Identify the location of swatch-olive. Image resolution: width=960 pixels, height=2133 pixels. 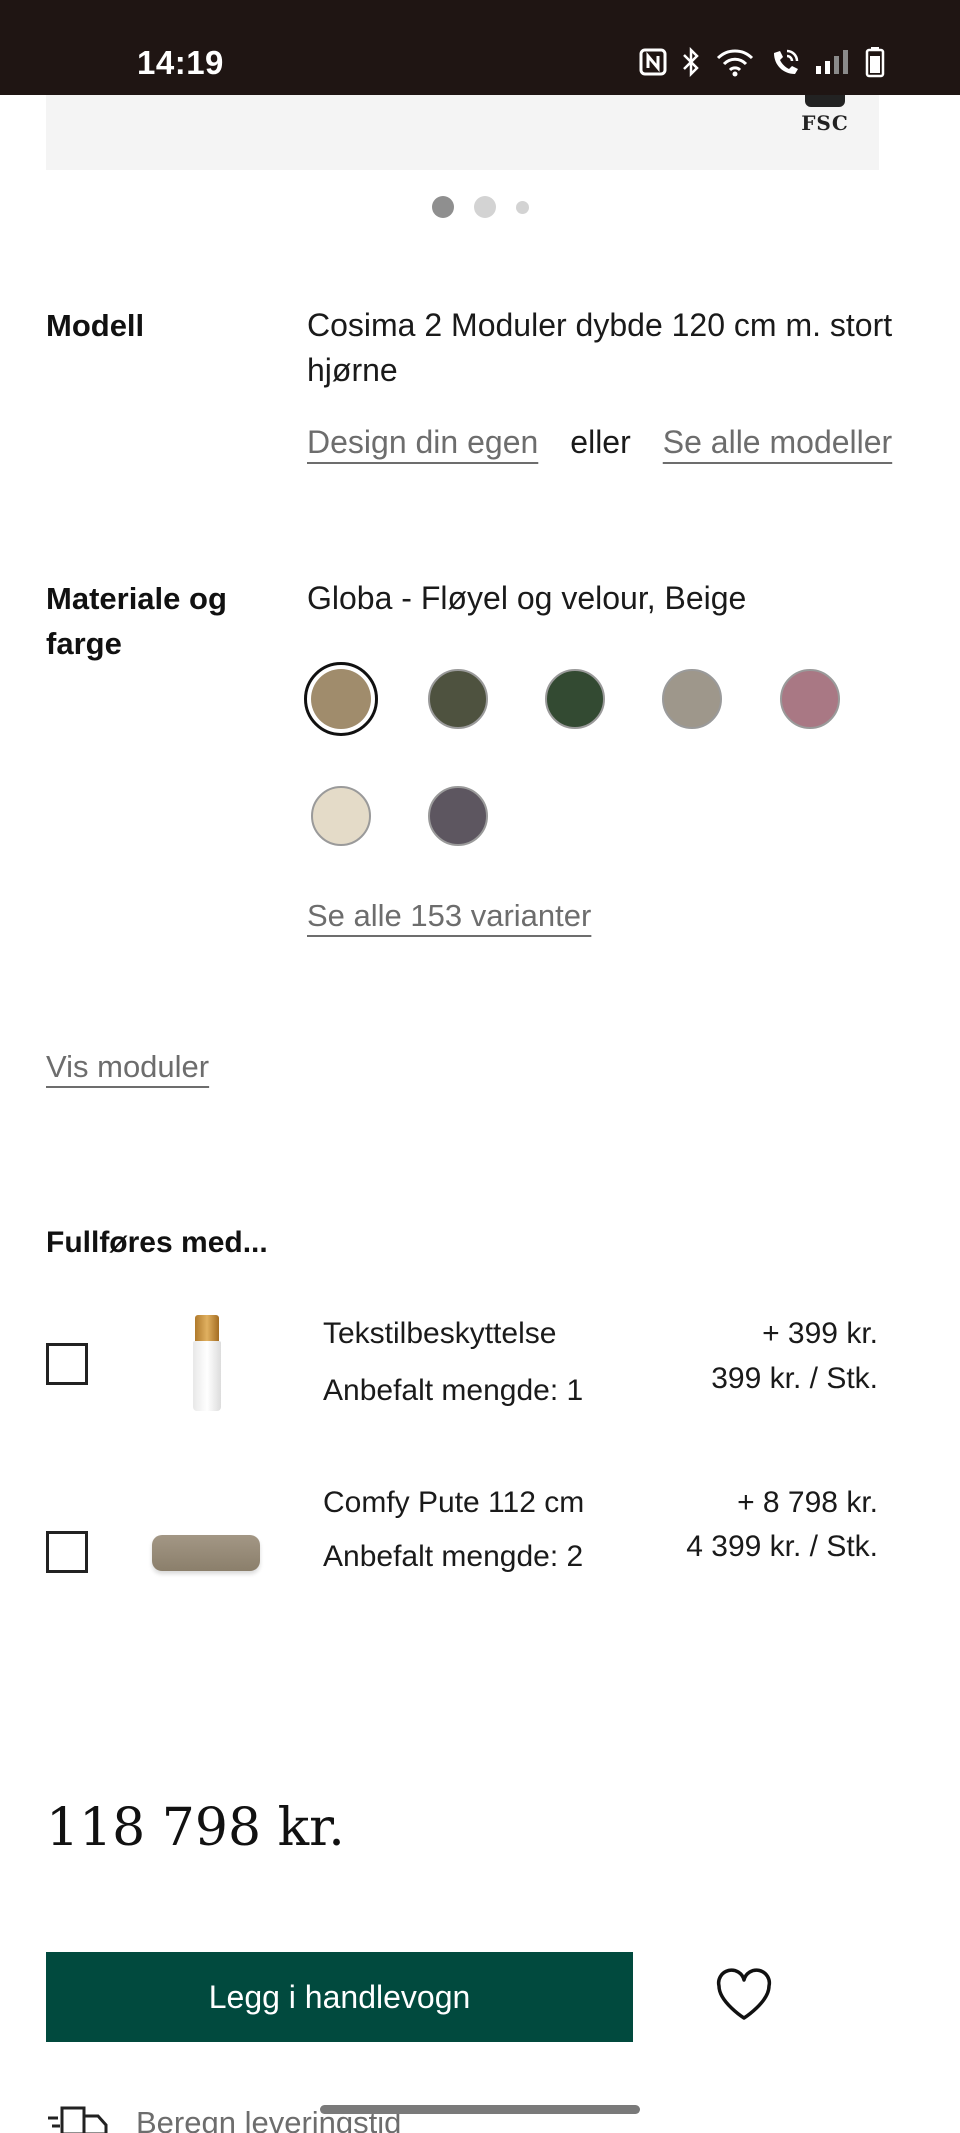
(458, 699).